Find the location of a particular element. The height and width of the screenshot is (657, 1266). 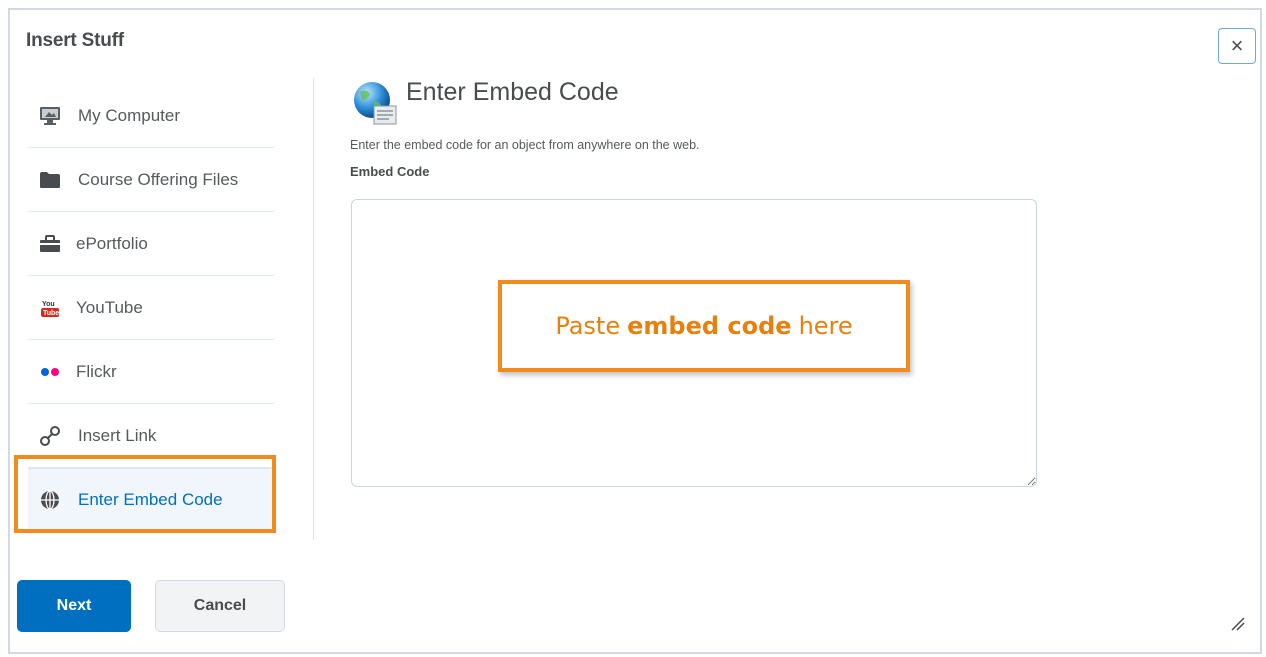

callout-bold: embed code is located at coordinates (709, 326).